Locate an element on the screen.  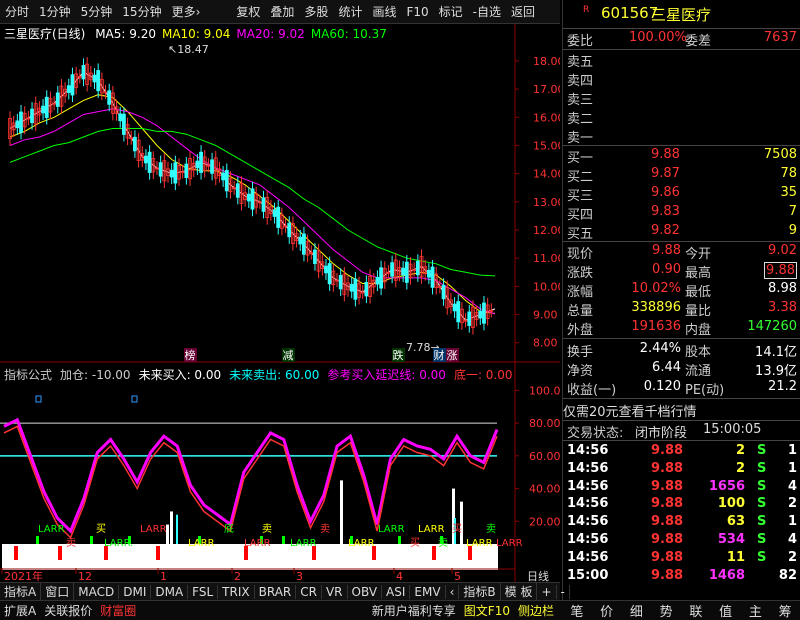
panel-tab-1: 价 is located at coordinates (607, 610).